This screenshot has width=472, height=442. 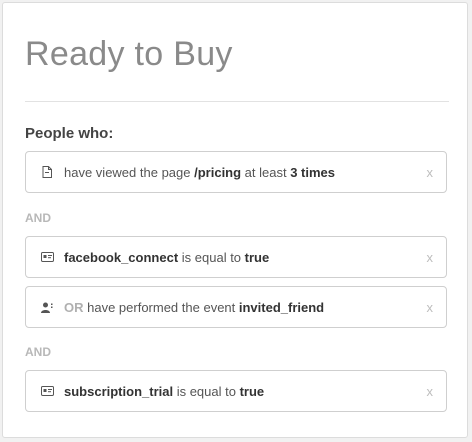 What do you see at coordinates (266, 172) in the screenshot?
I see `rule-text-part: at least` at bounding box center [266, 172].